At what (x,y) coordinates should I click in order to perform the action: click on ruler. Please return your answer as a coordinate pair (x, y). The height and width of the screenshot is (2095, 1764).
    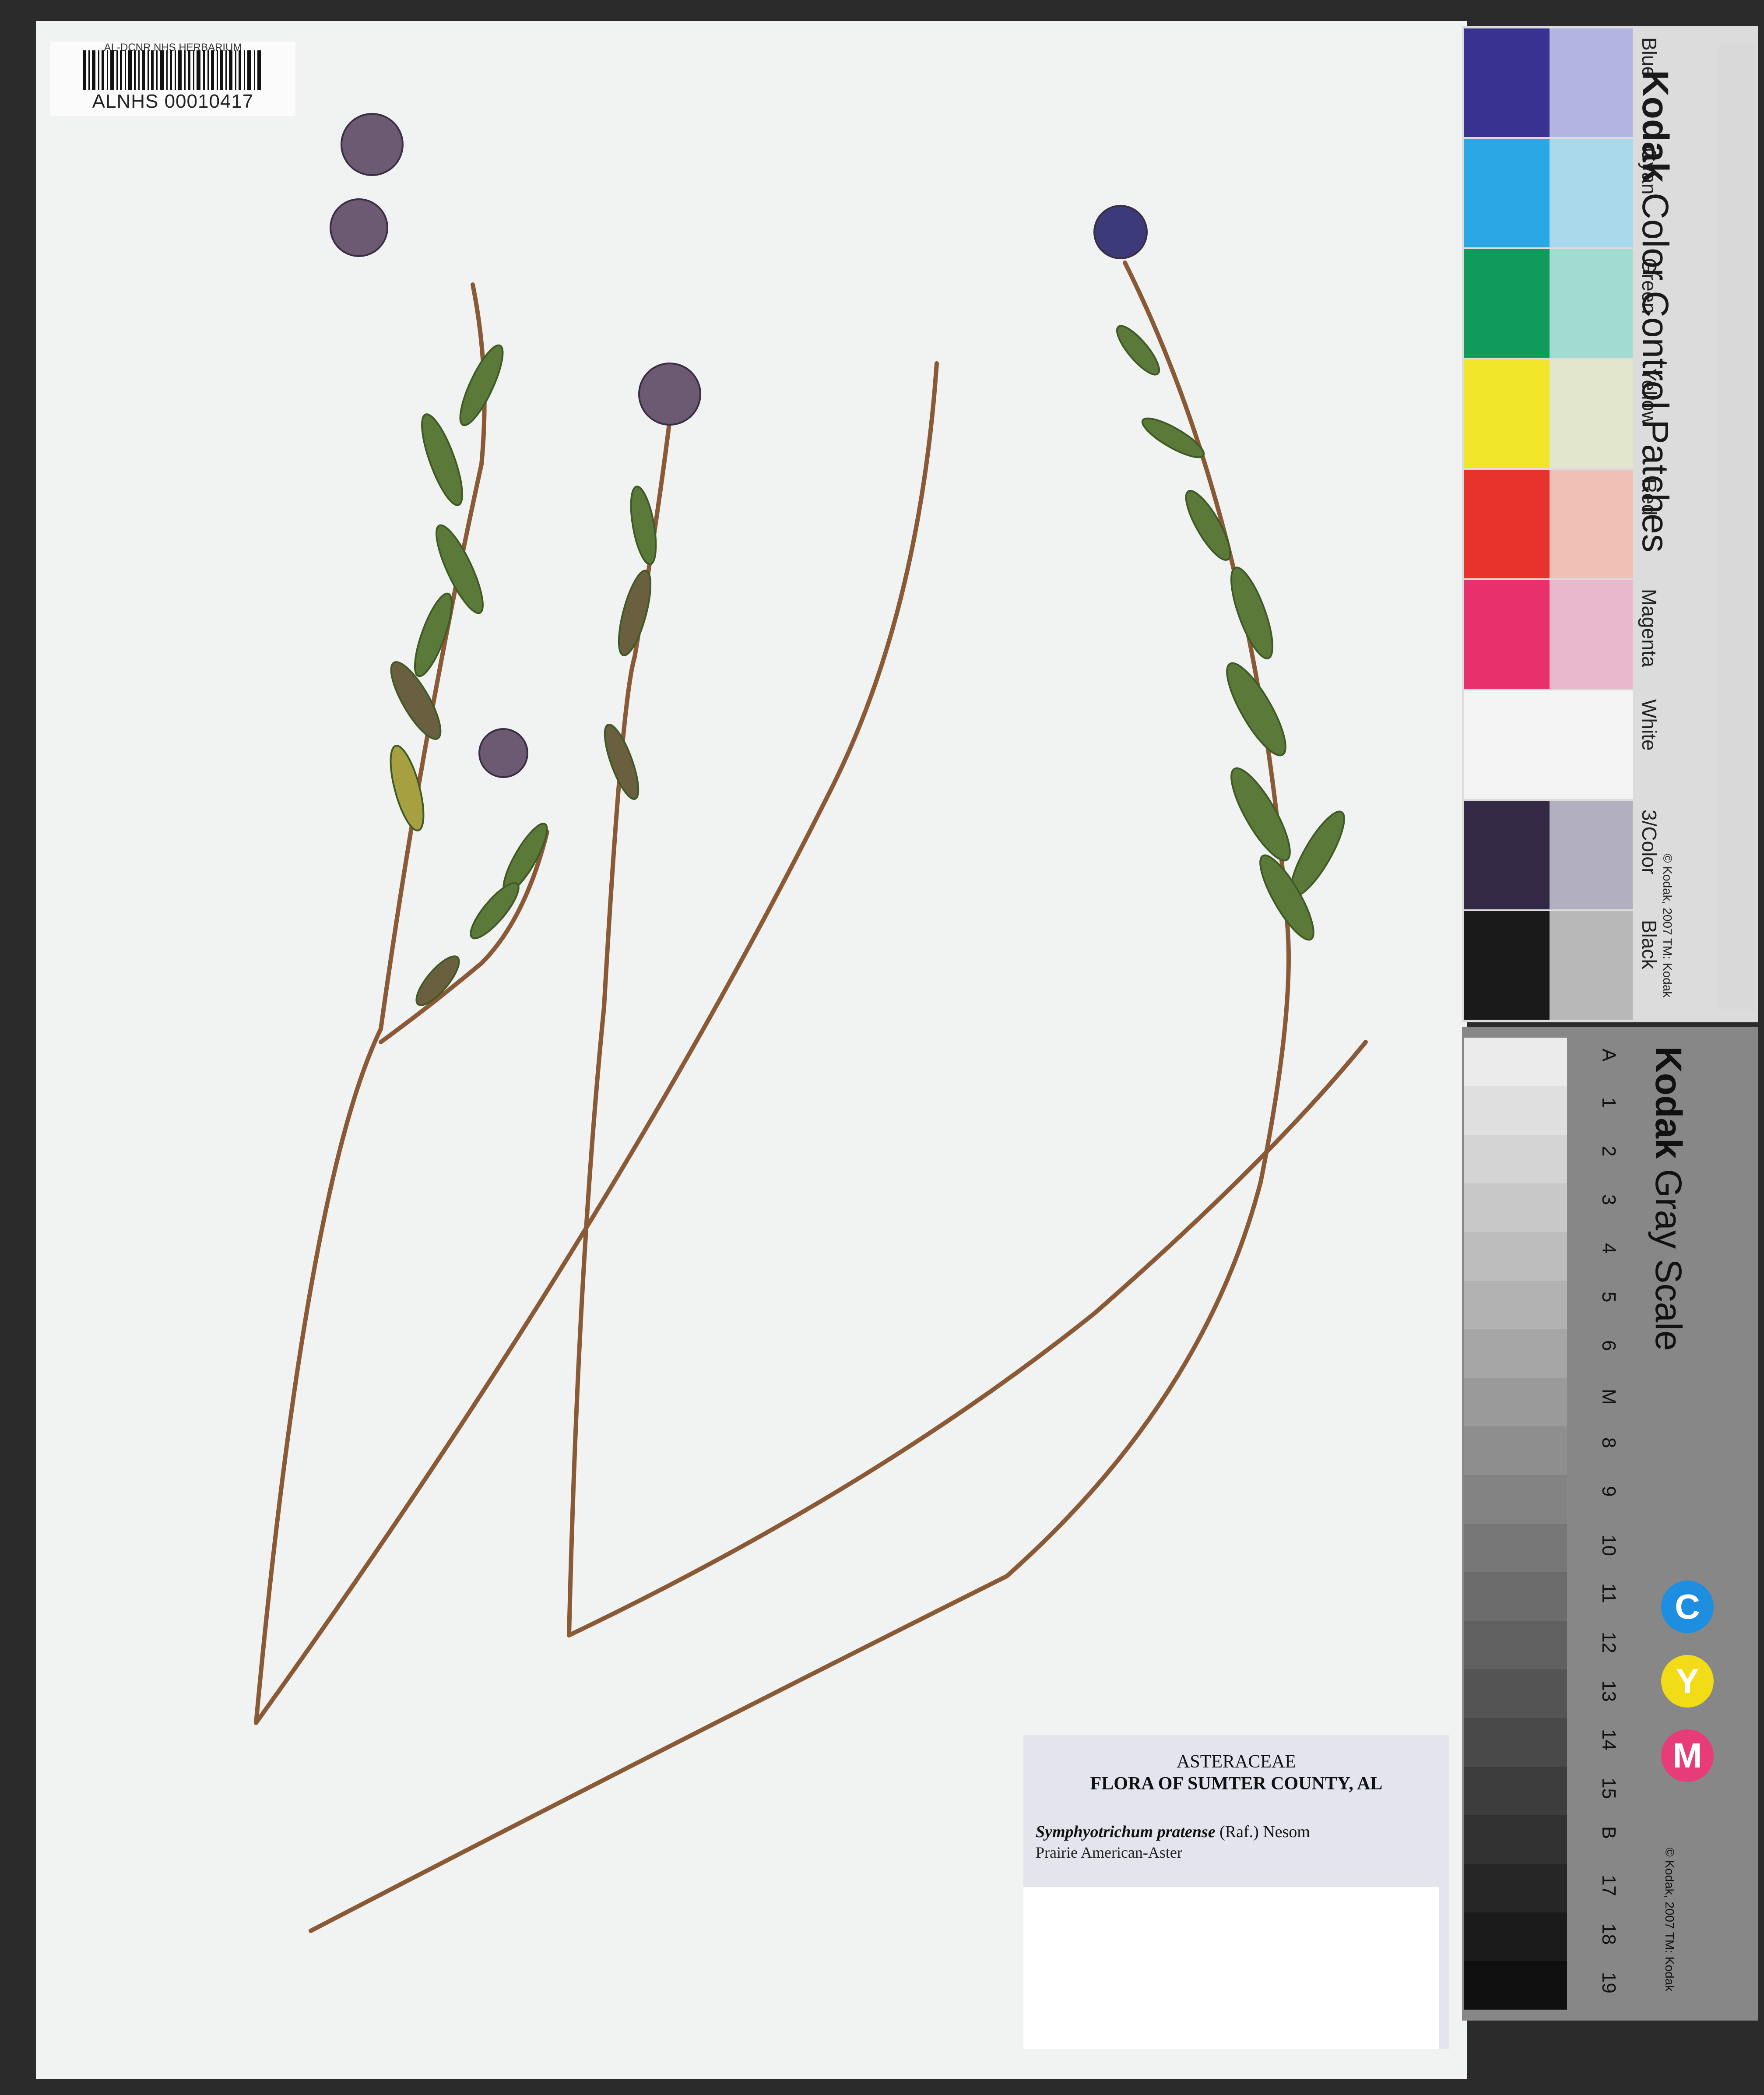
    Looking at the image, I should click on (1736, 527).